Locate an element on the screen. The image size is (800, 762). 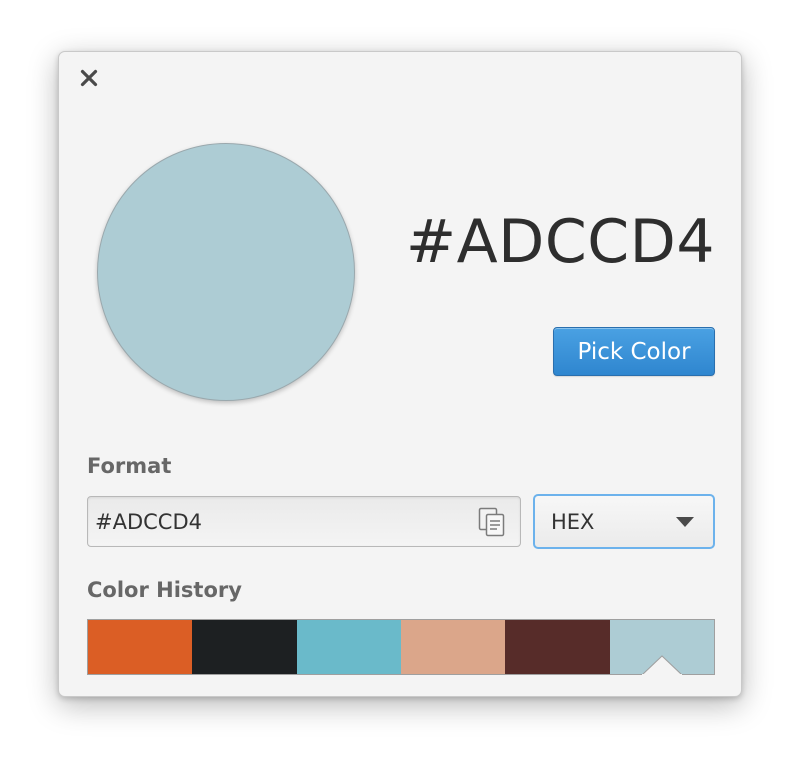
color-history-label: Color History is located at coordinates (164, 590).